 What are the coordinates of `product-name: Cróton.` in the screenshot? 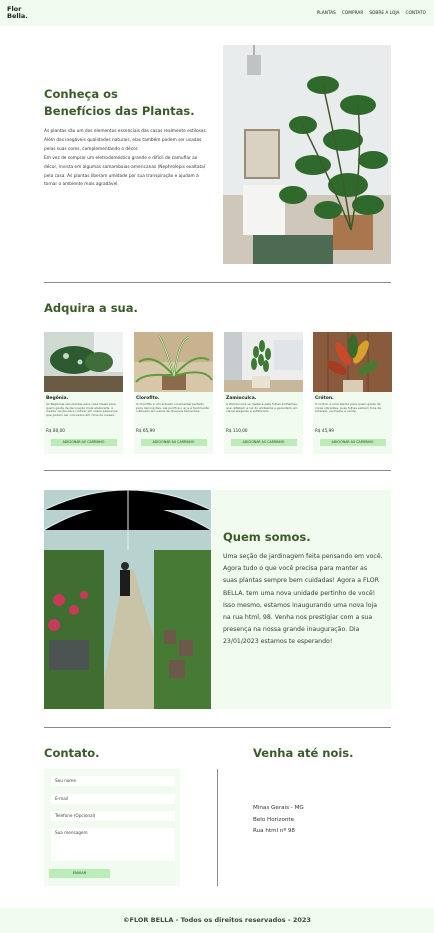 It's located at (324, 398).